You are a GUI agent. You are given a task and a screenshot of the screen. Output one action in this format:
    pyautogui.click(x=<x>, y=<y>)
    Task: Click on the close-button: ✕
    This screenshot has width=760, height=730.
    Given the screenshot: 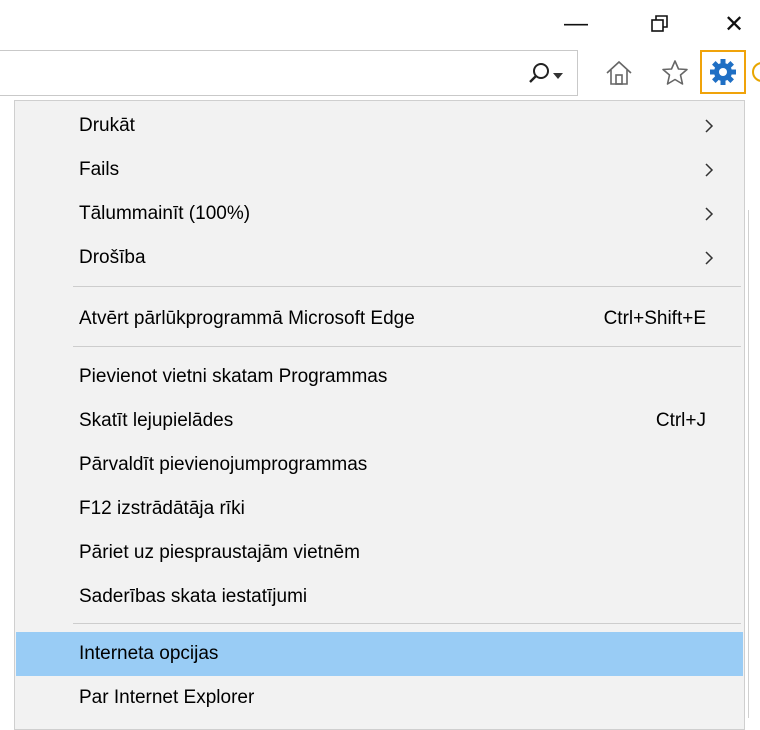 What is the action you would take?
    pyautogui.click(x=738, y=24)
    